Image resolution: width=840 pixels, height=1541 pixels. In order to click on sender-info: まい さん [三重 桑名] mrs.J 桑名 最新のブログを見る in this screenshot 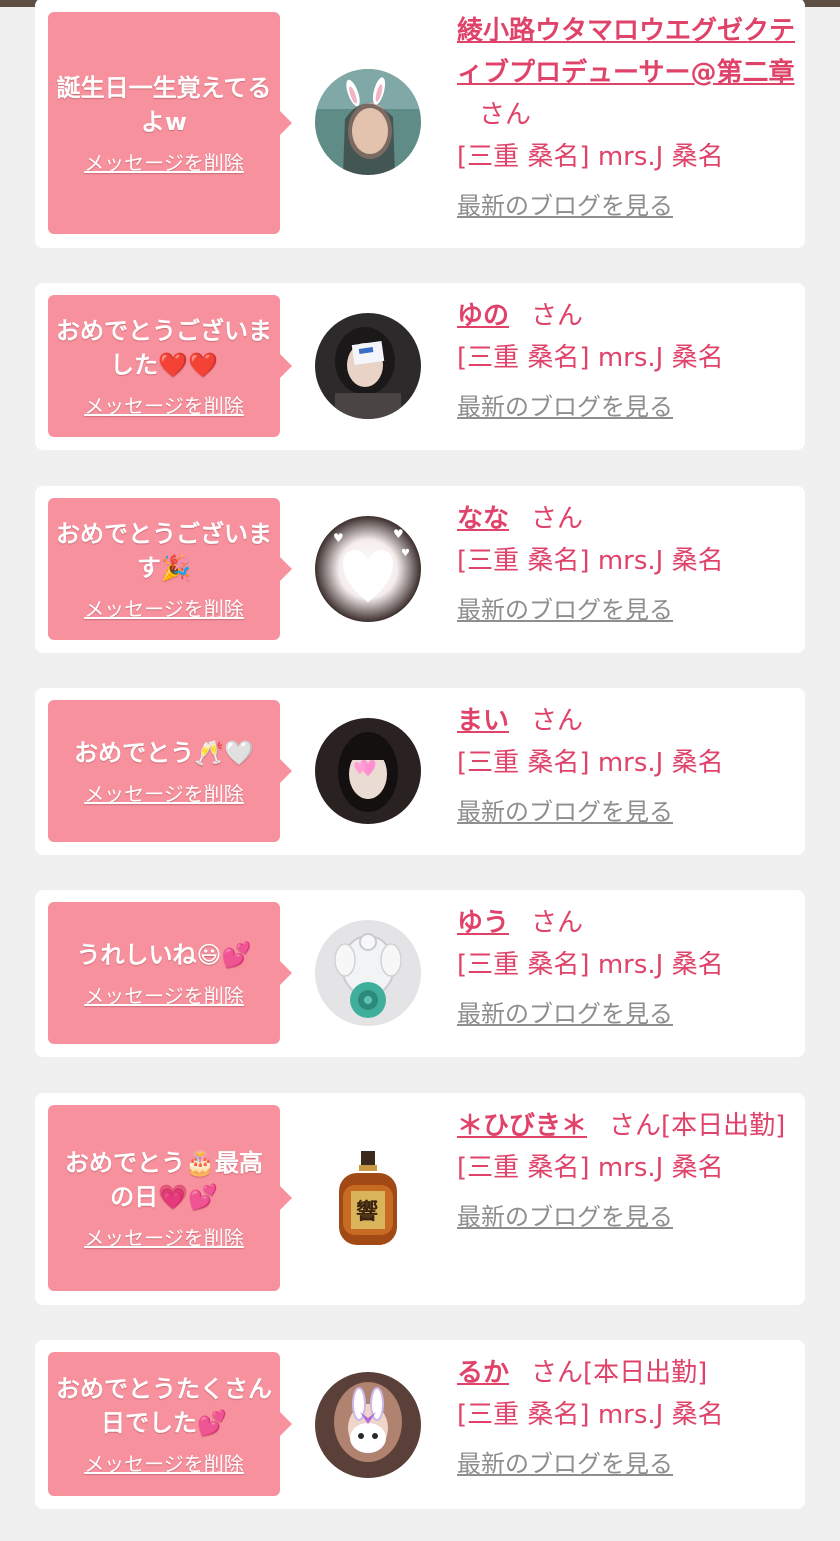, I will do `click(627, 765)`.